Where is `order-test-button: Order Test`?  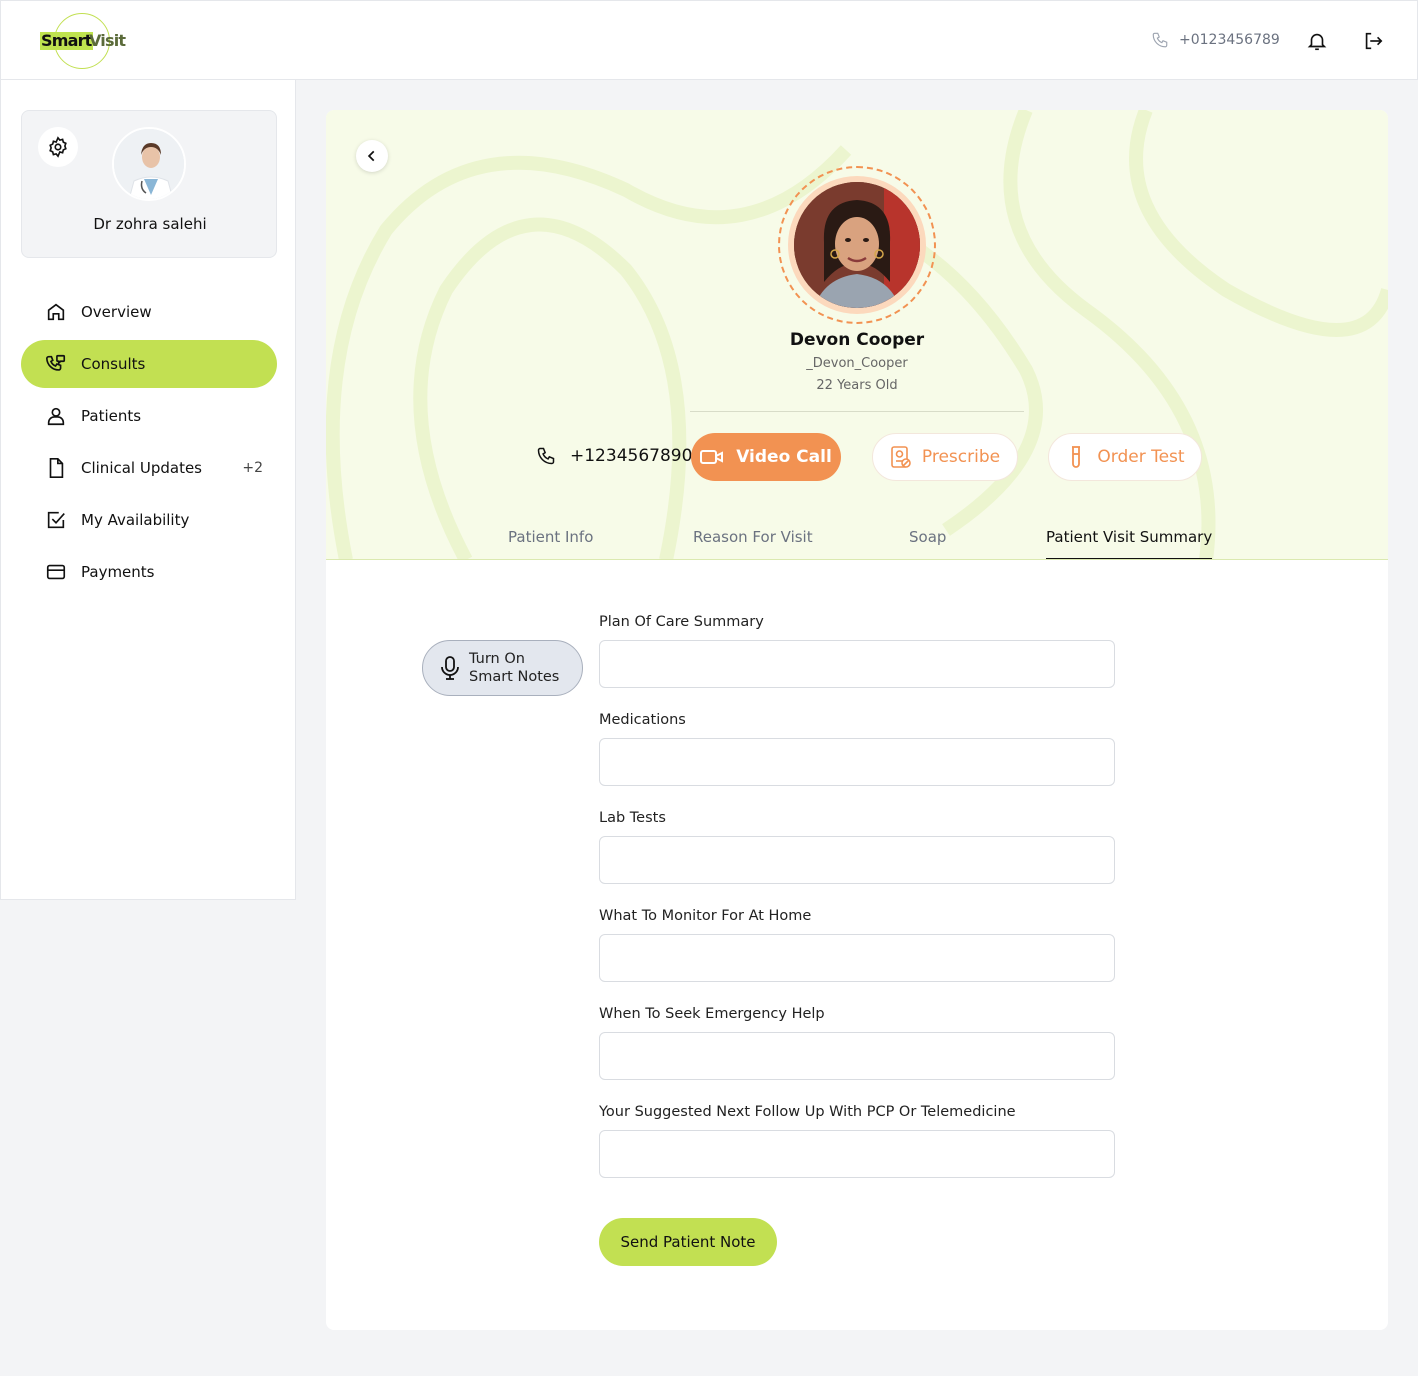
order-test-button: Order Test is located at coordinates (1125, 457).